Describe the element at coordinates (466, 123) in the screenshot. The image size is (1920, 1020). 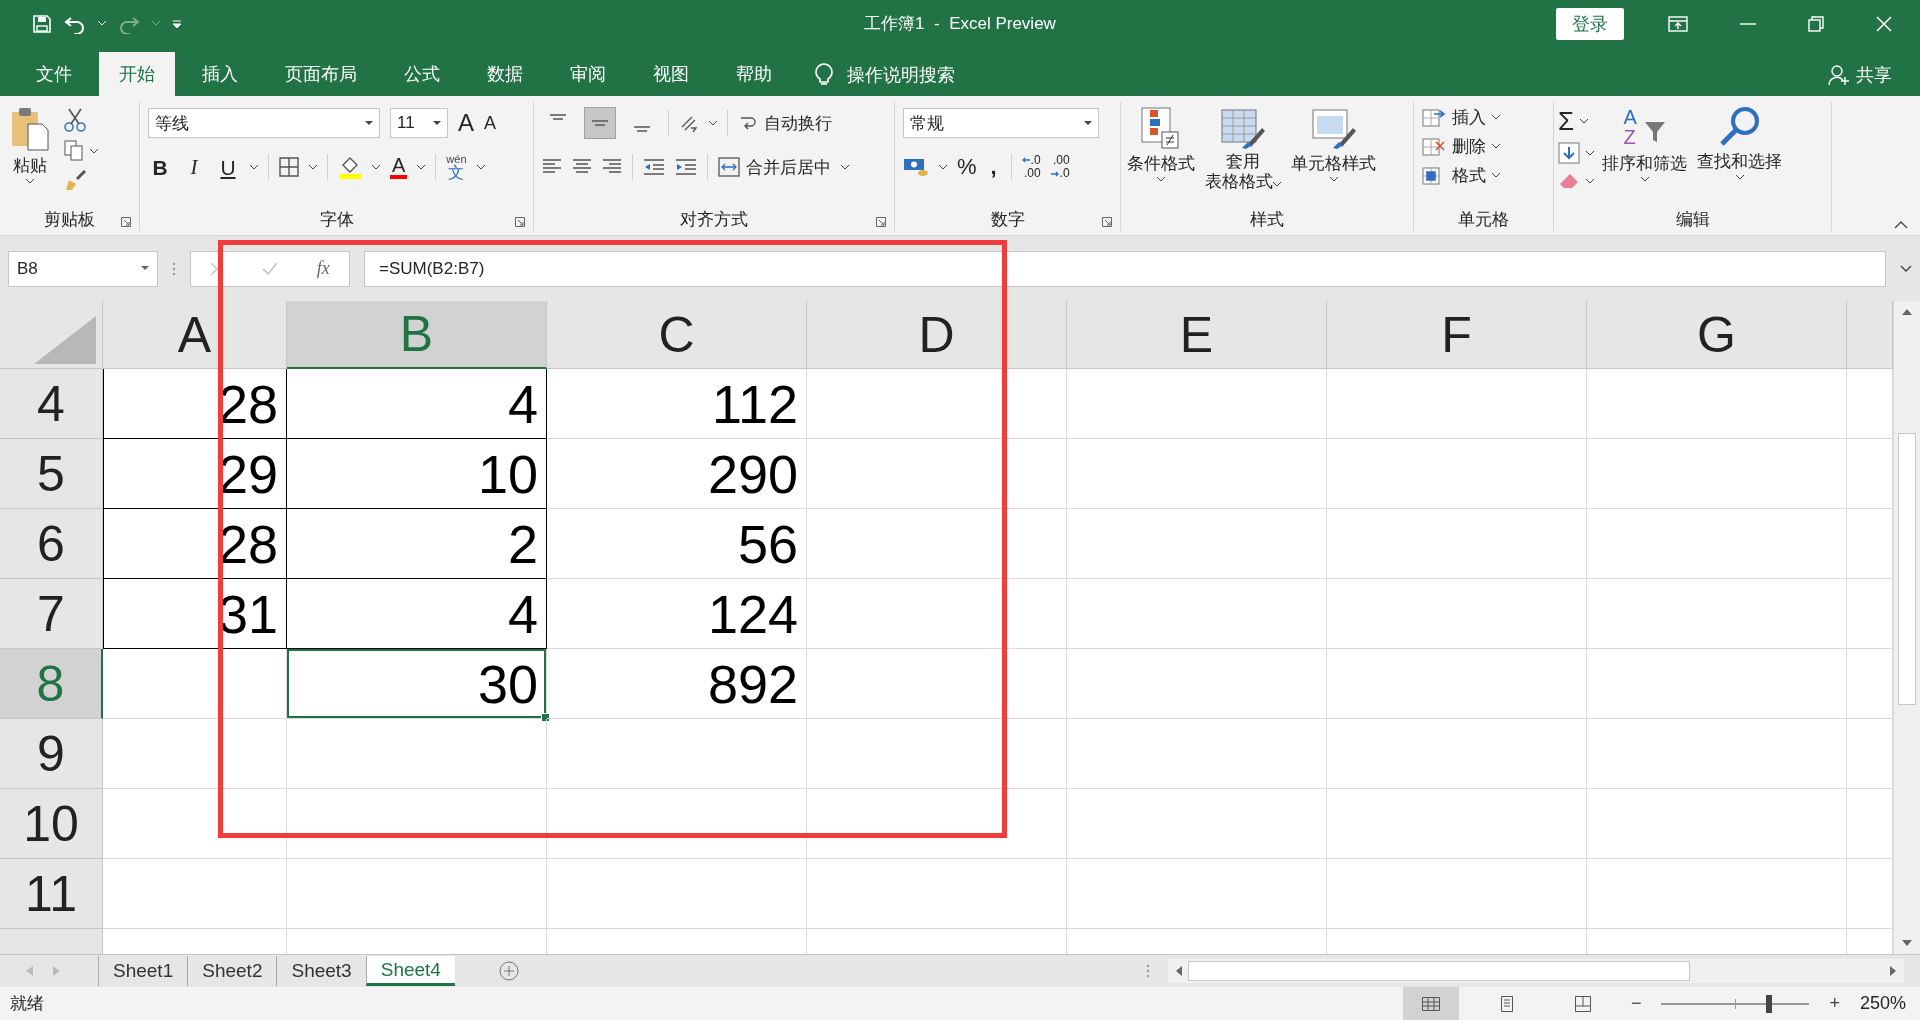
I see `grow-font-button: A` at that location.